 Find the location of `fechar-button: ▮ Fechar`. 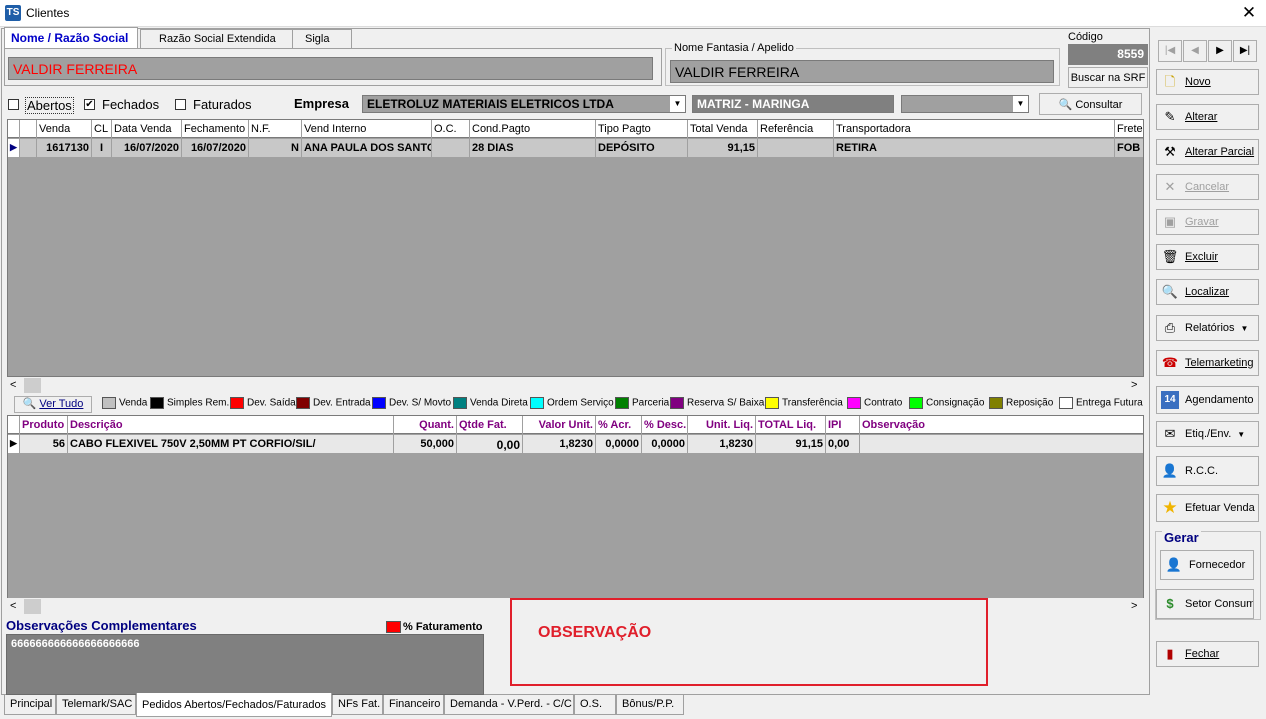

fechar-button: ▮ Fechar is located at coordinates (1207, 654).